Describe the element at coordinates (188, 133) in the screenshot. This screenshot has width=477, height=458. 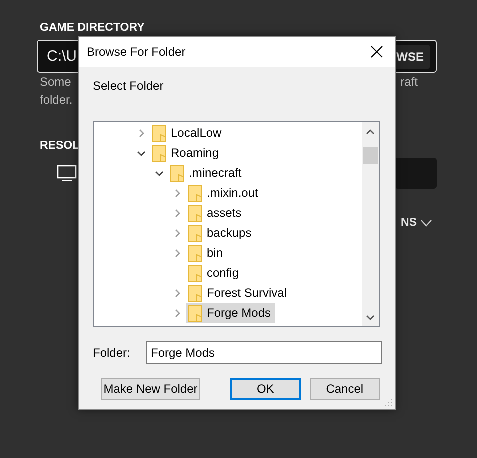
I see `tree-item: LocalLow` at that location.